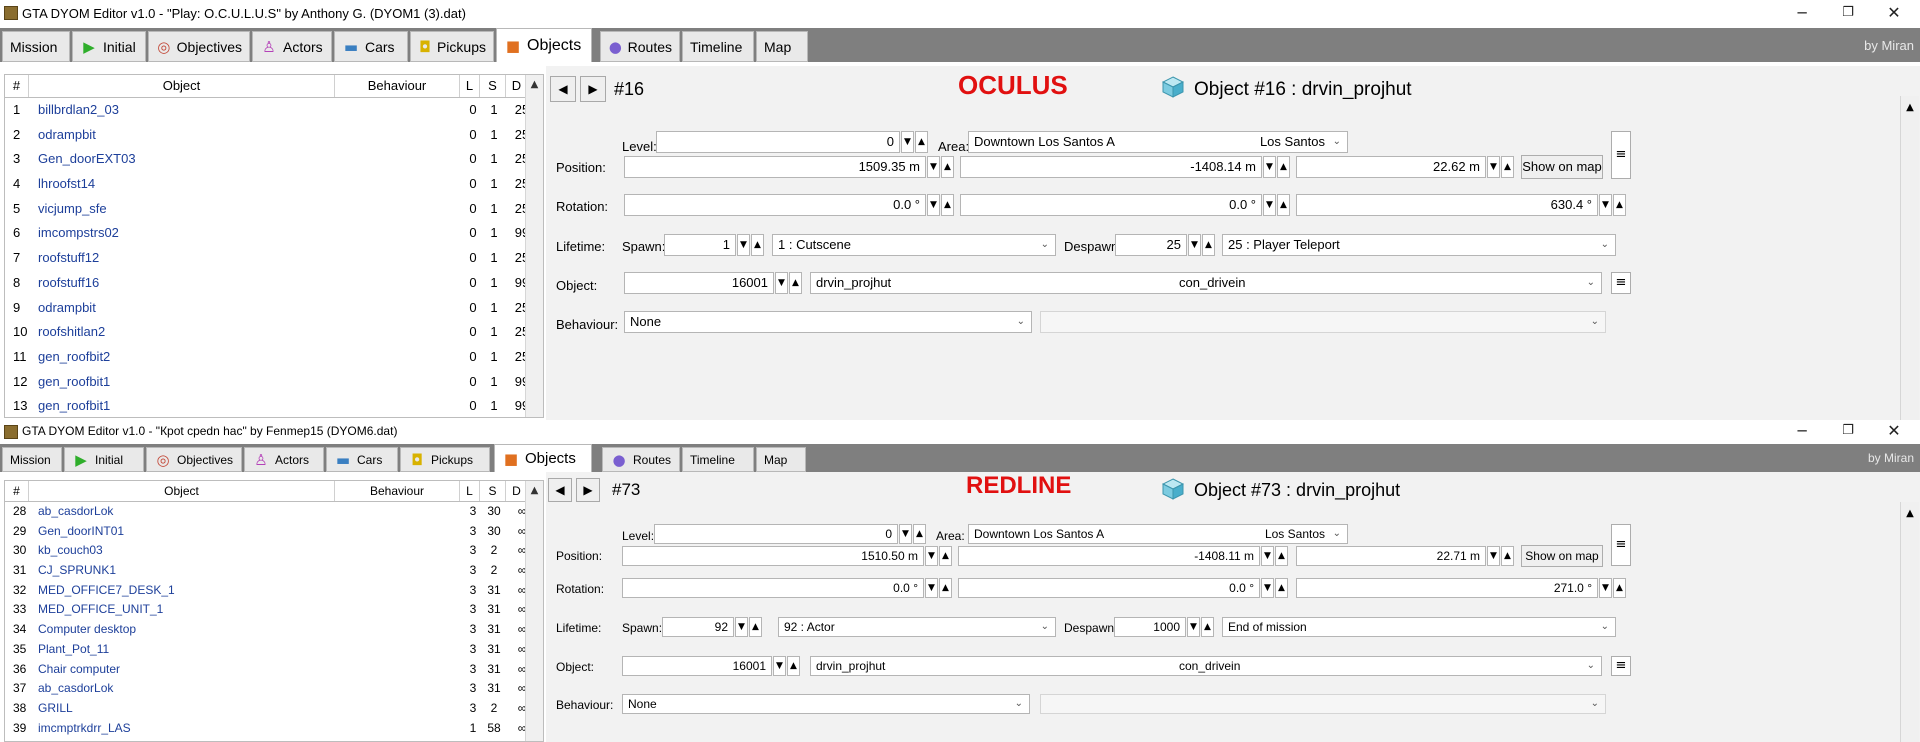 This screenshot has height=742, width=1920. Describe the element at coordinates (274, 571) in the screenshot. I see `list-item: 31 CJ_SPRUNK1 3 2 ∞` at that location.